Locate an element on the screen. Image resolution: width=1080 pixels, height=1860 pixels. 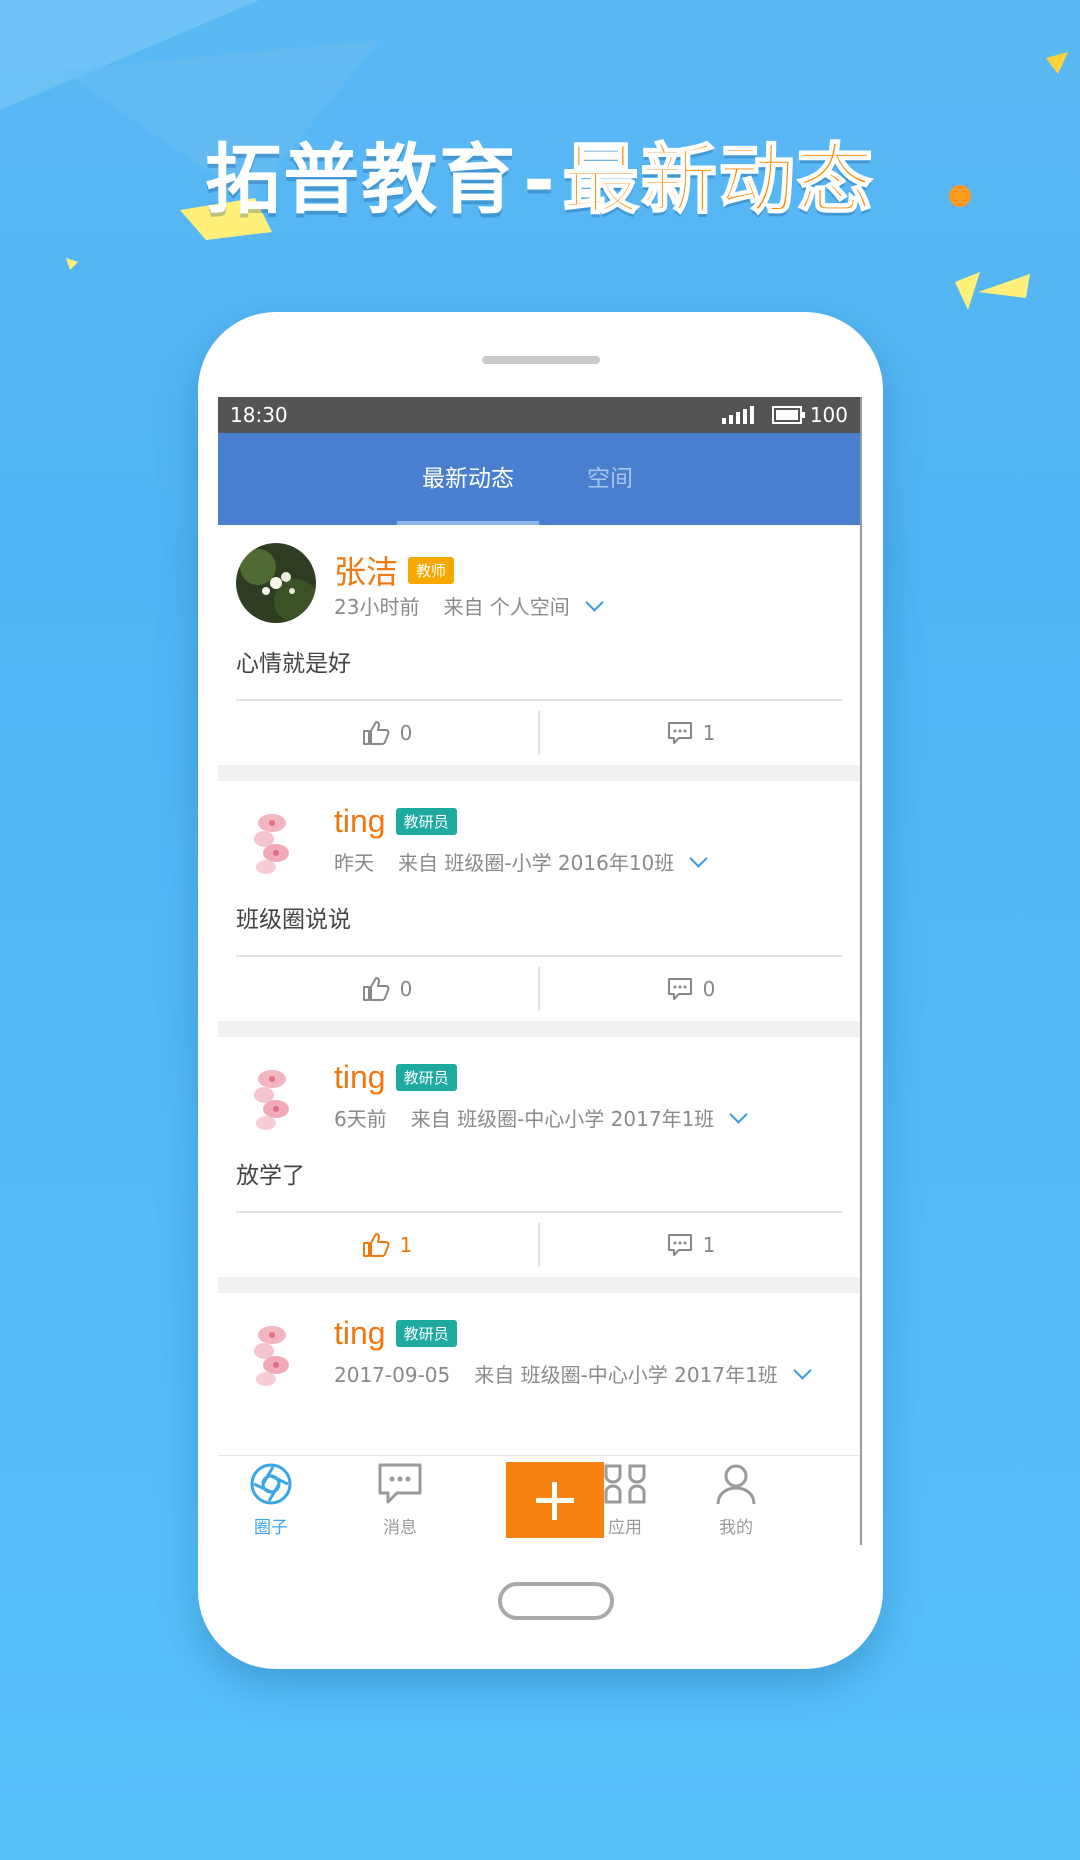
author-name: 张洁 is located at coordinates (366, 570).